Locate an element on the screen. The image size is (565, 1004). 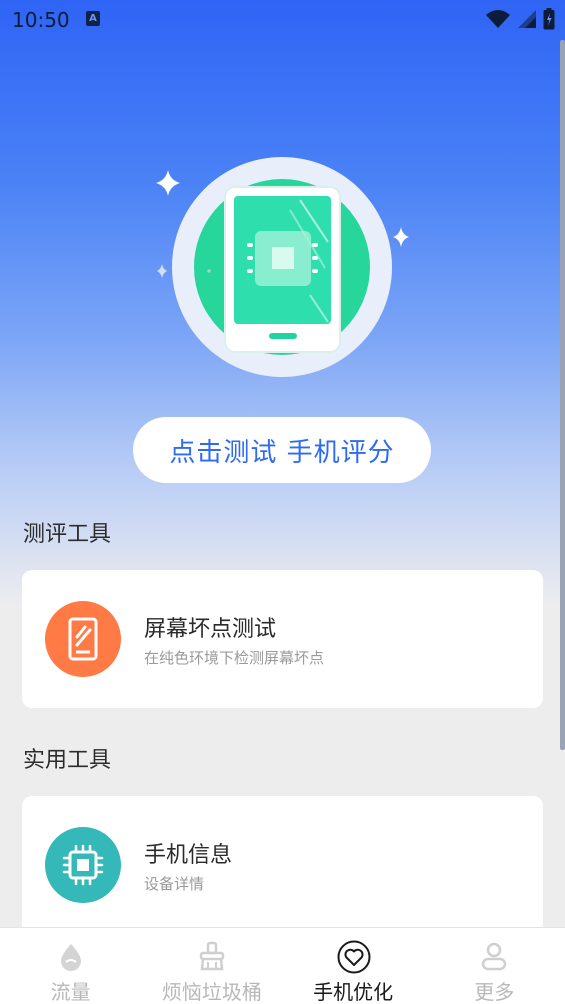
nav-label: 流量 is located at coordinates (70, 992).